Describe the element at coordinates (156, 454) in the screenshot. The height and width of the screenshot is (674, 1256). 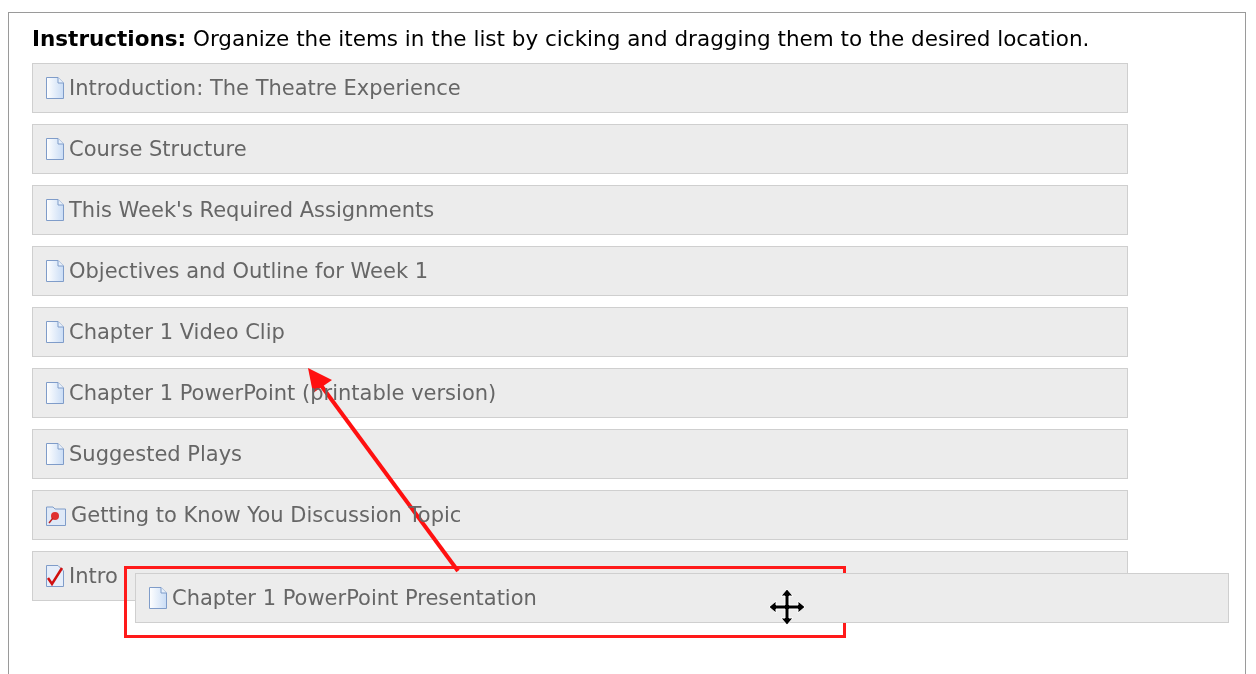
I see `item-label: Suggested Plays` at that location.